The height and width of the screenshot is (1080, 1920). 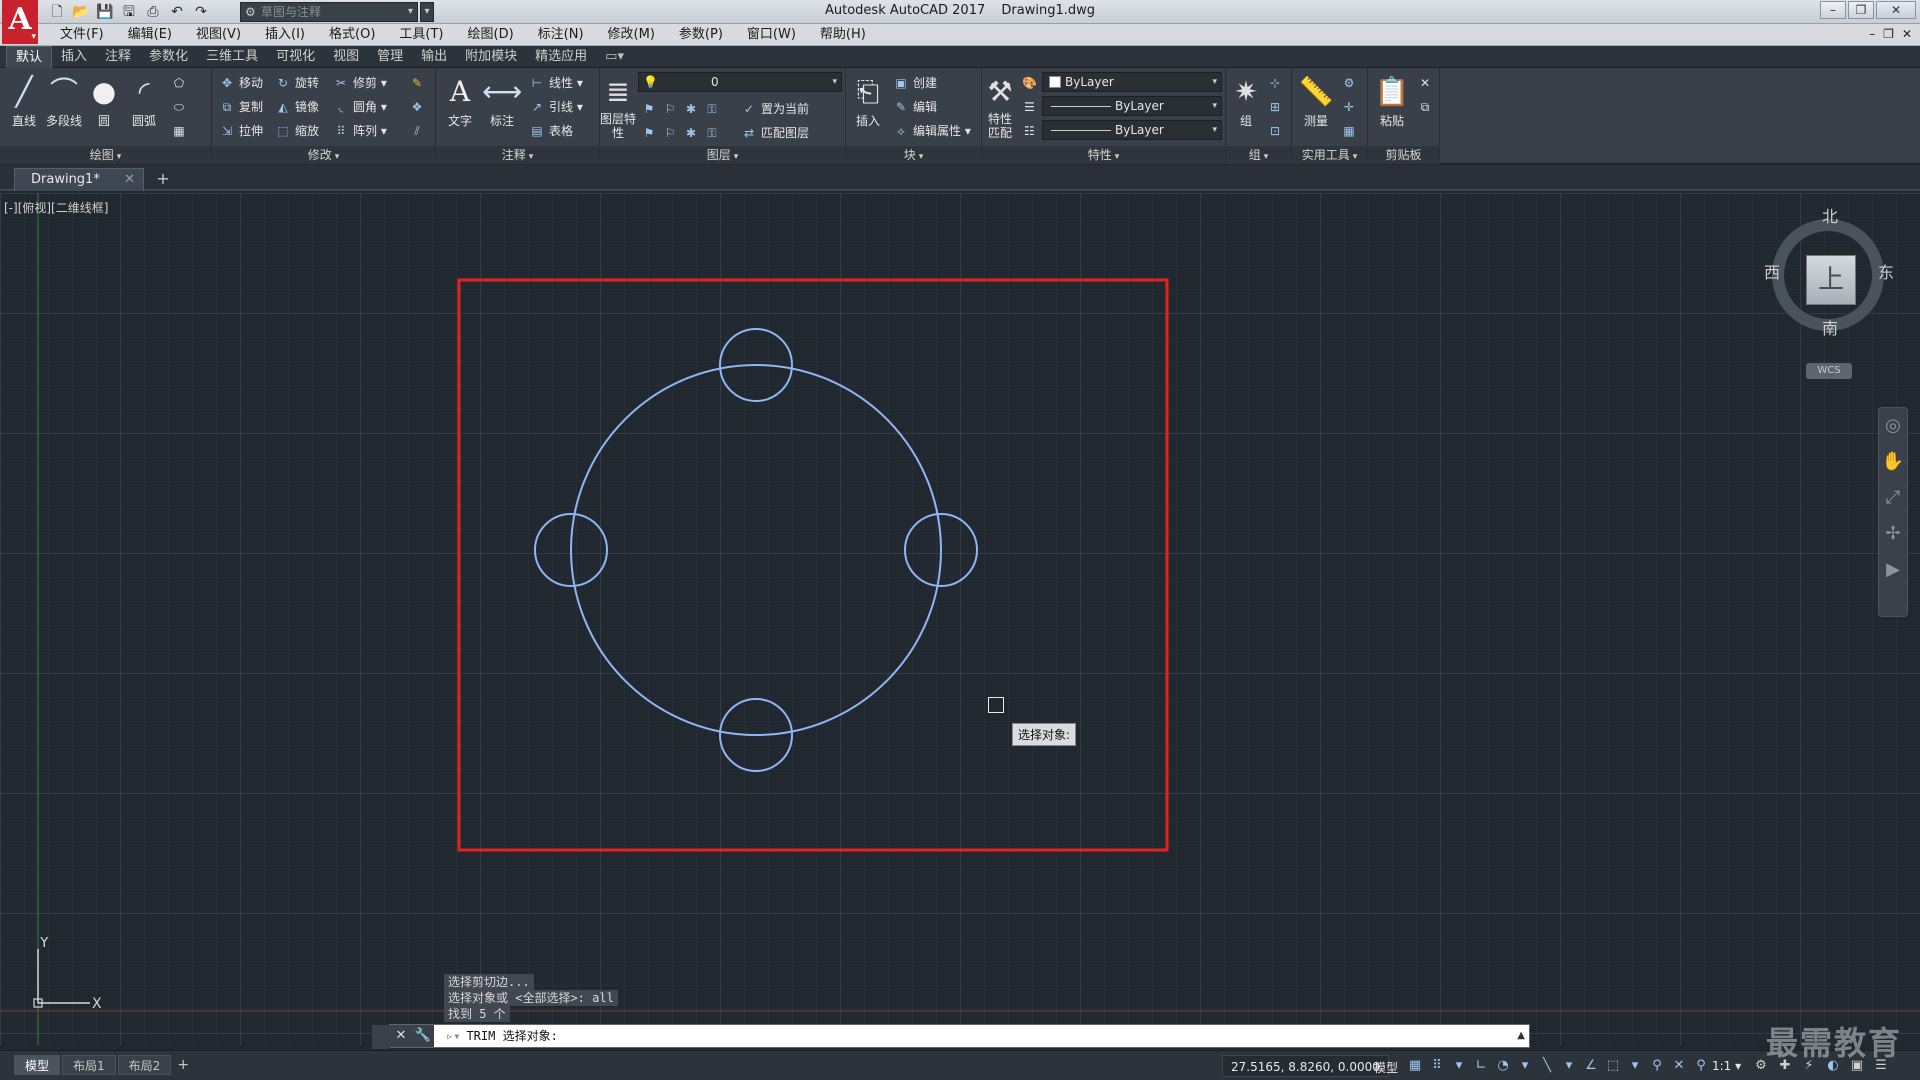 What do you see at coordinates (285, 35) in the screenshot?
I see `menu-insert: 插入(I)` at bounding box center [285, 35].